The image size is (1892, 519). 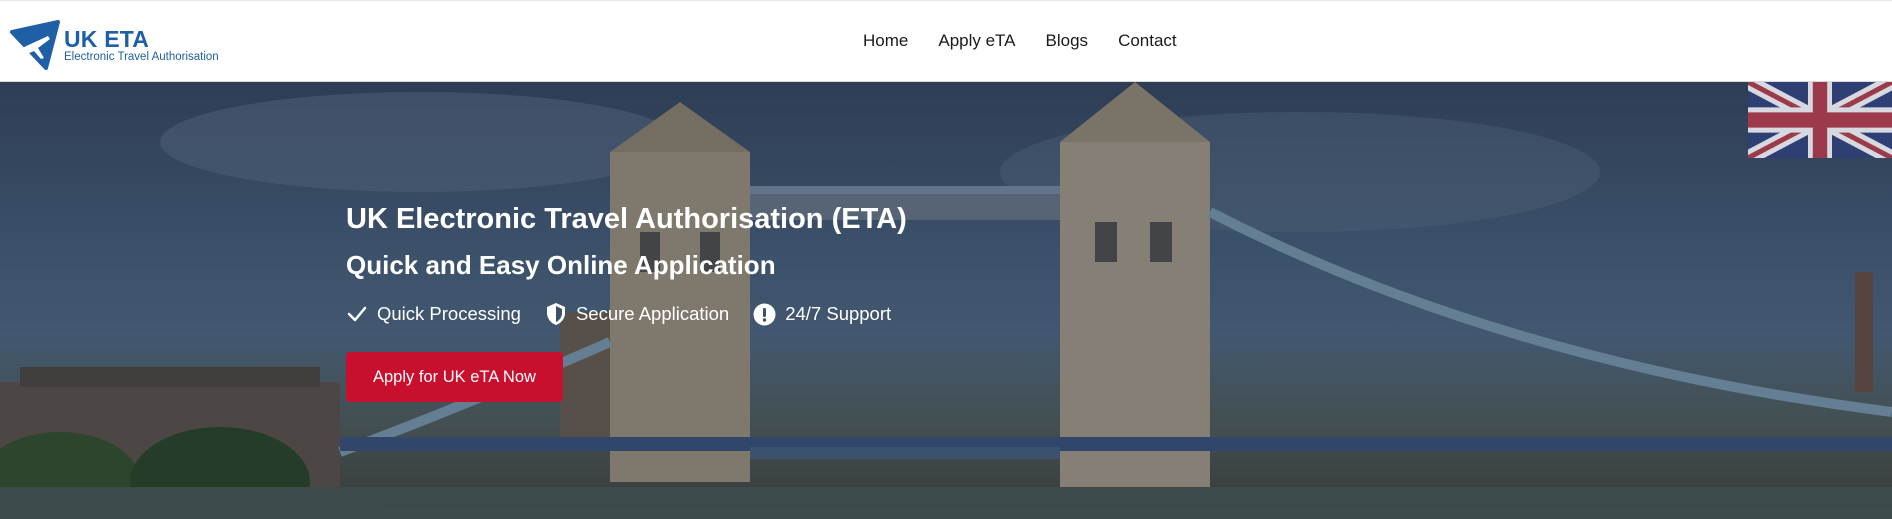 I want to click on feature-24-7-support: 24/7 Support, so click(x=822, y=314).